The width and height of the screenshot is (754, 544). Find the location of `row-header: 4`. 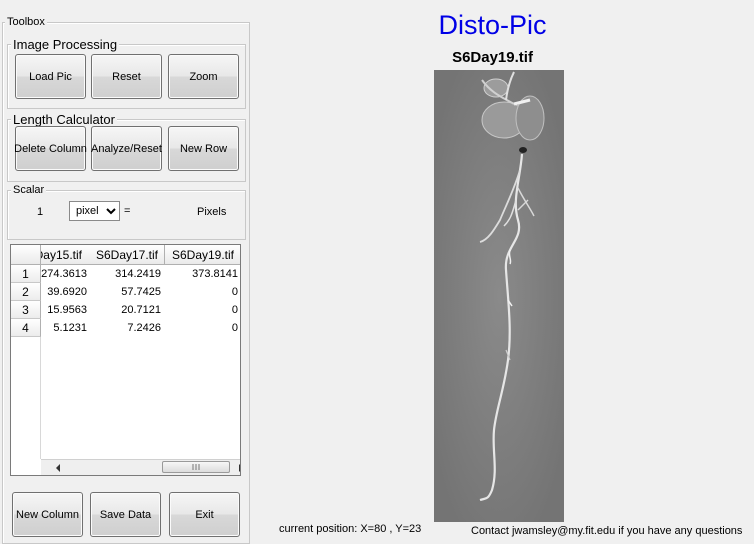

row-header: 4 is located at coordinates (26, 328).